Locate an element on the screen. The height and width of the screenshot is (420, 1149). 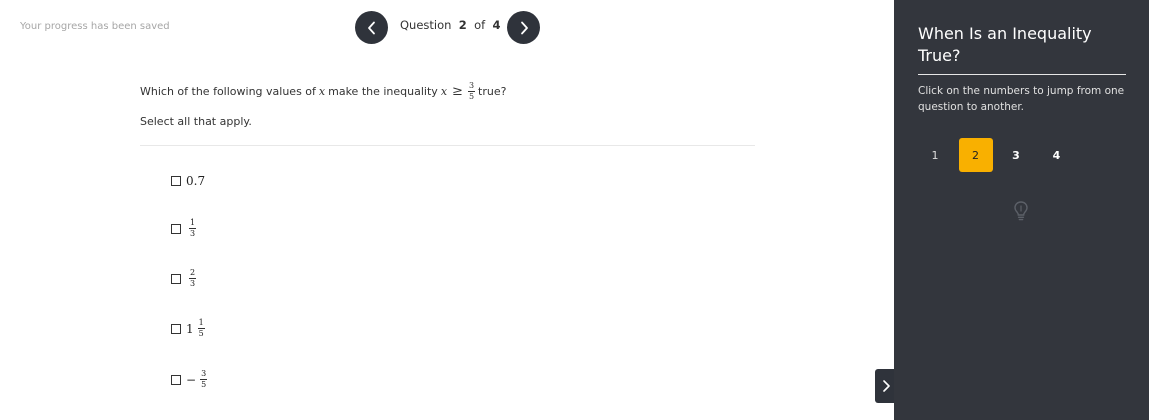
option-one-and-one-fifth: 1 1 5 is located at coordinates (189, 328).